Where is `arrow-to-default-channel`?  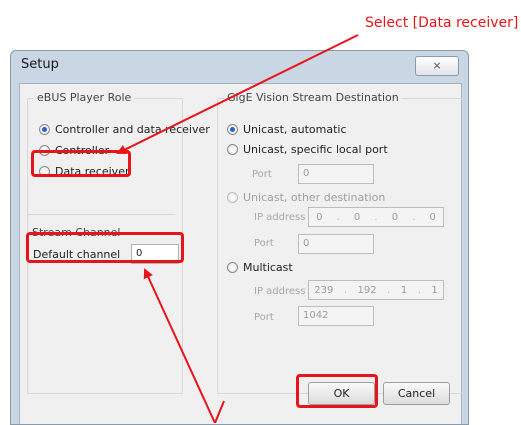 arrow-to-default-channel is located at coordinates (179, 345).